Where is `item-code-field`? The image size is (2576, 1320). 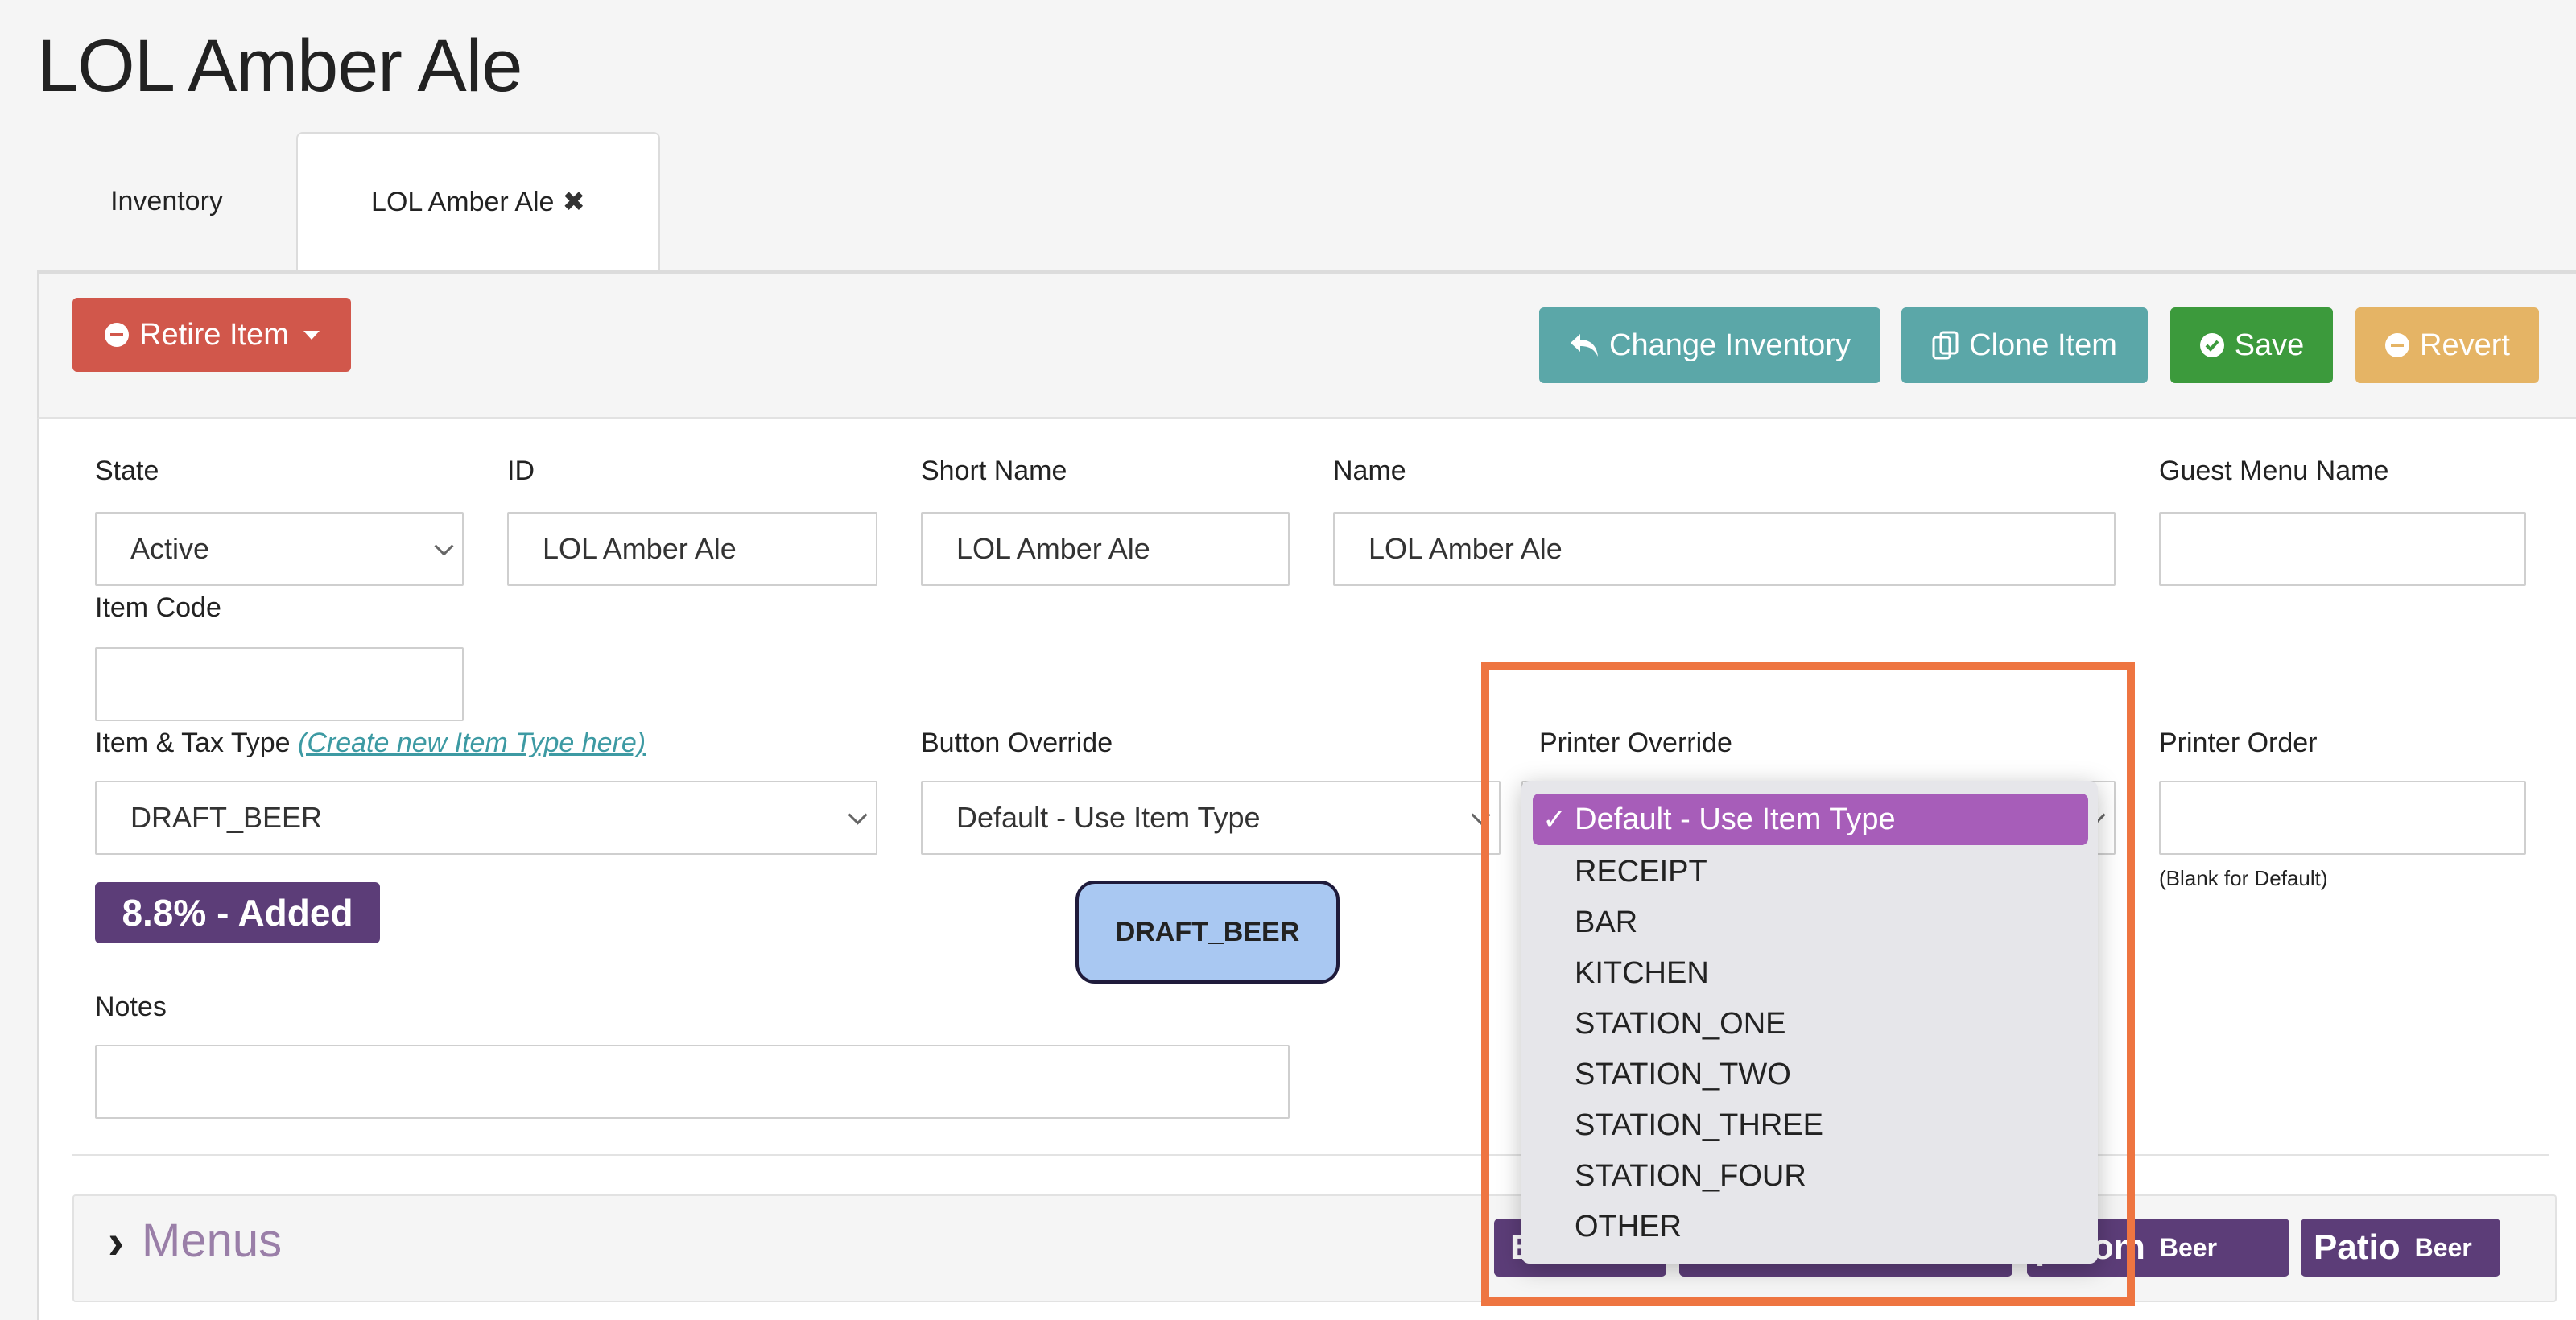 item-code-field is located at coordinates (279, 684).